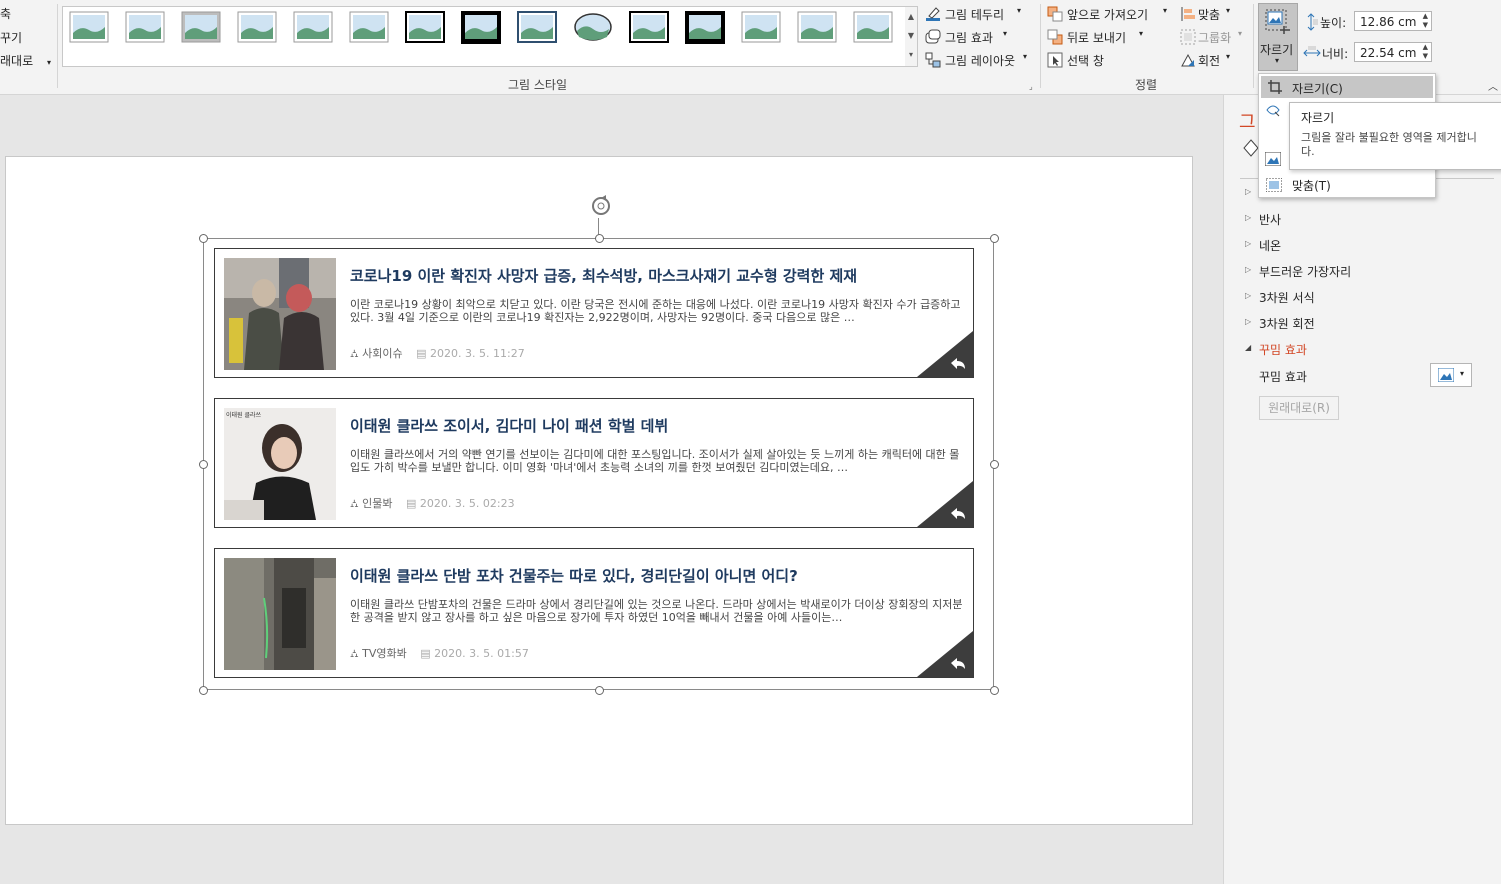  What do you see at coordinates (377, 503) in the screenshot?
I see `post-category: 인물봐` at bounding box center [377, 503].